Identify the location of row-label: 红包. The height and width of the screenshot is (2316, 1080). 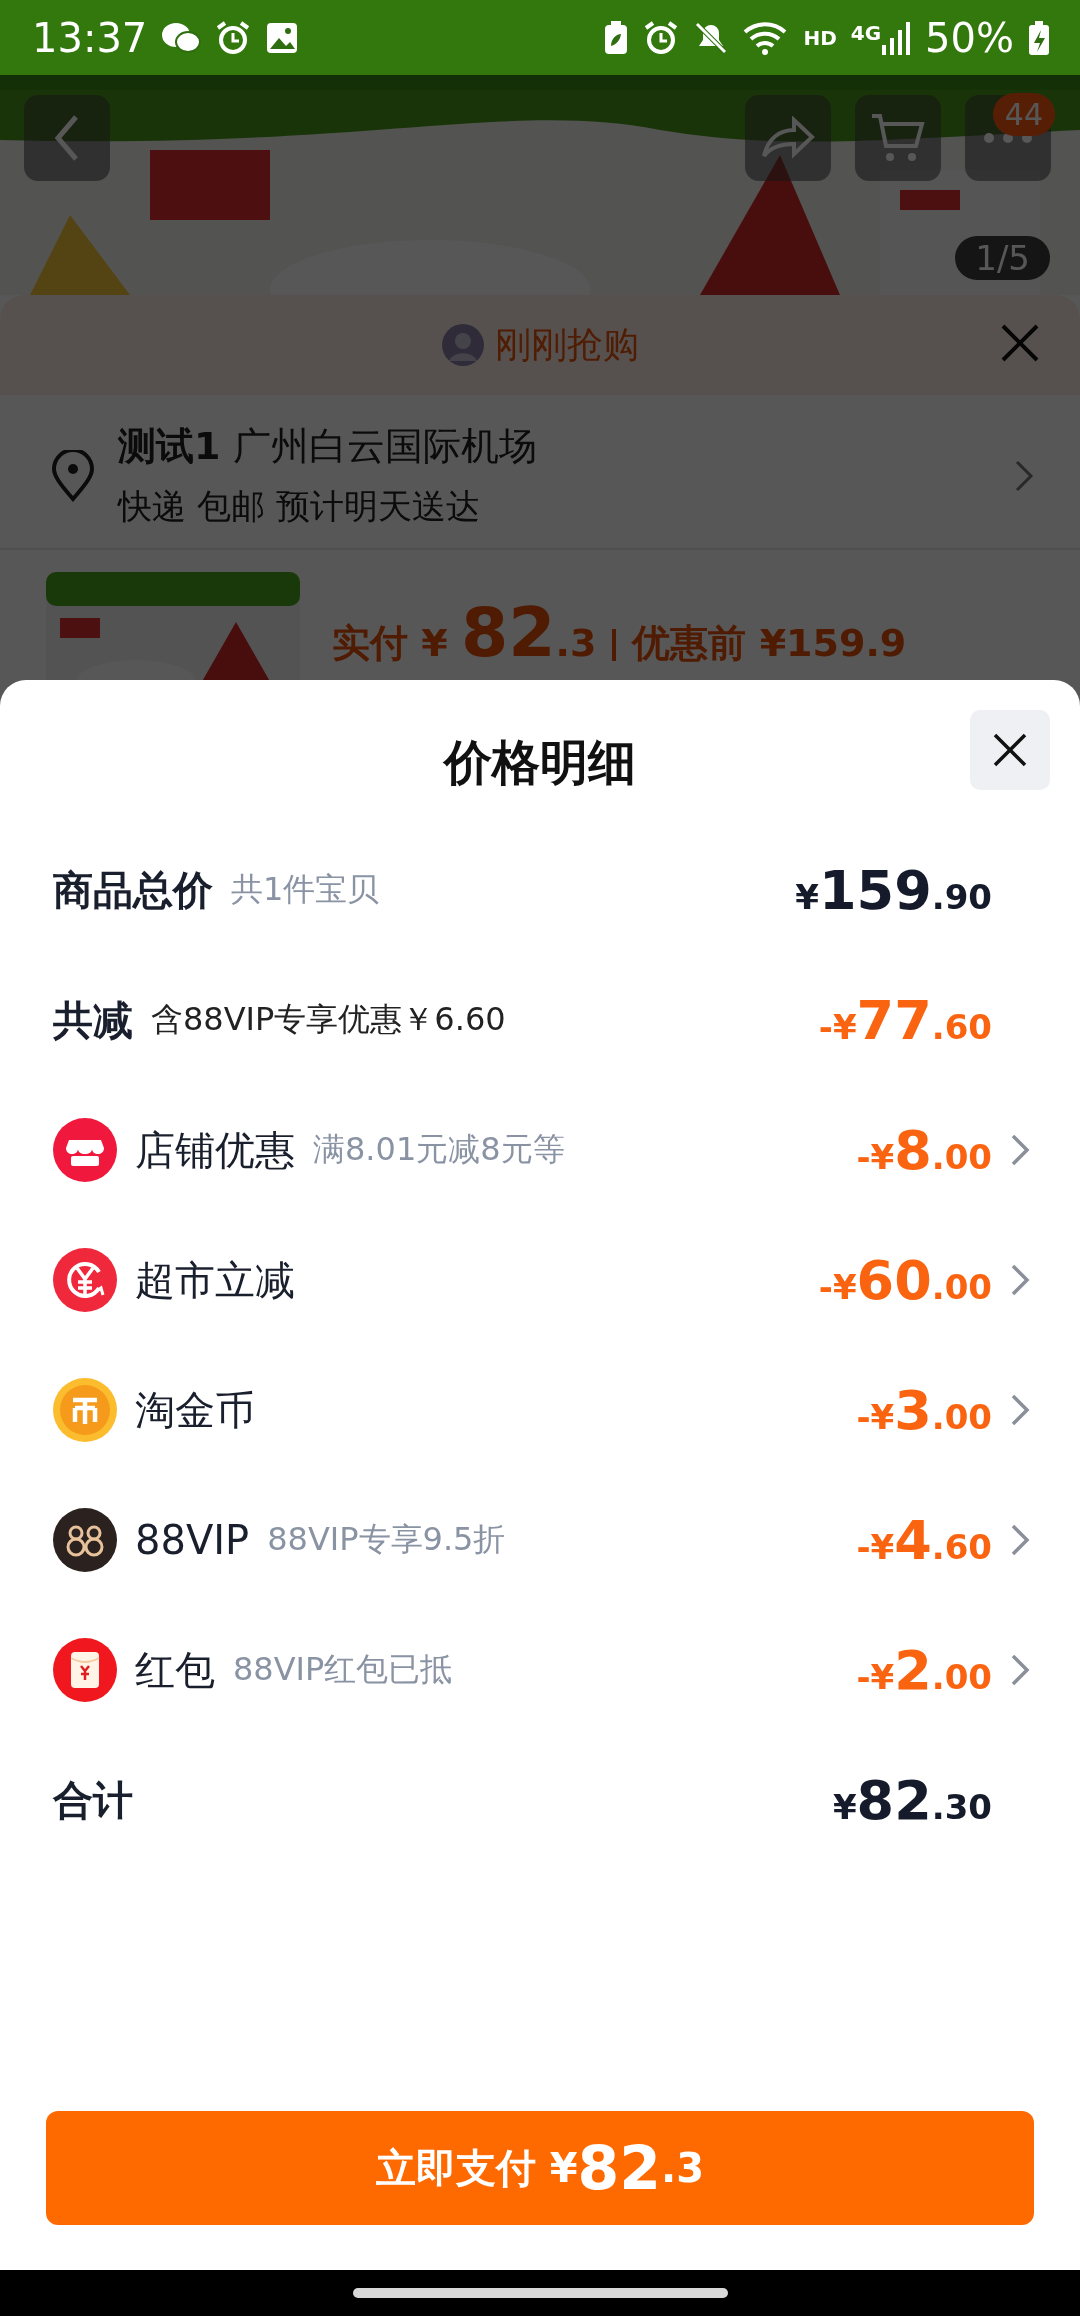
(175, 1670).